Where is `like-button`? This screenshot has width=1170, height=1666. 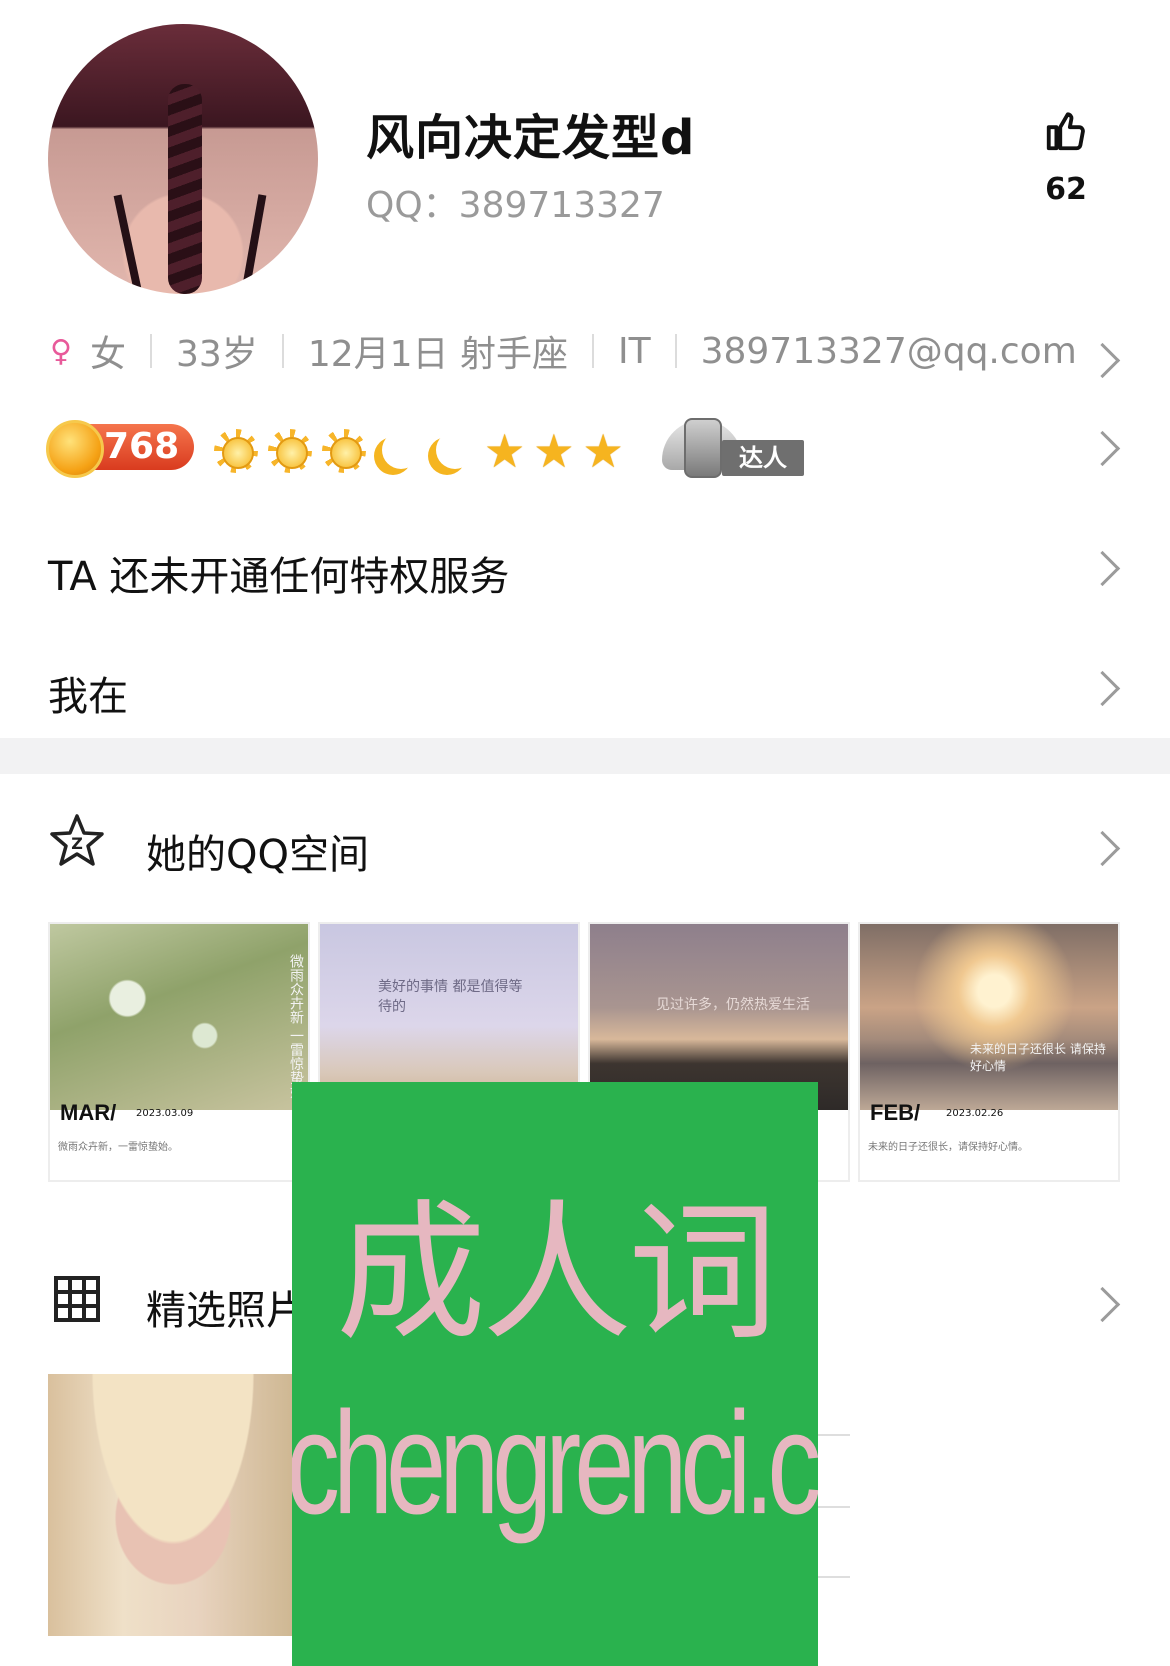 like-button is located at coordinates (1066, 133).